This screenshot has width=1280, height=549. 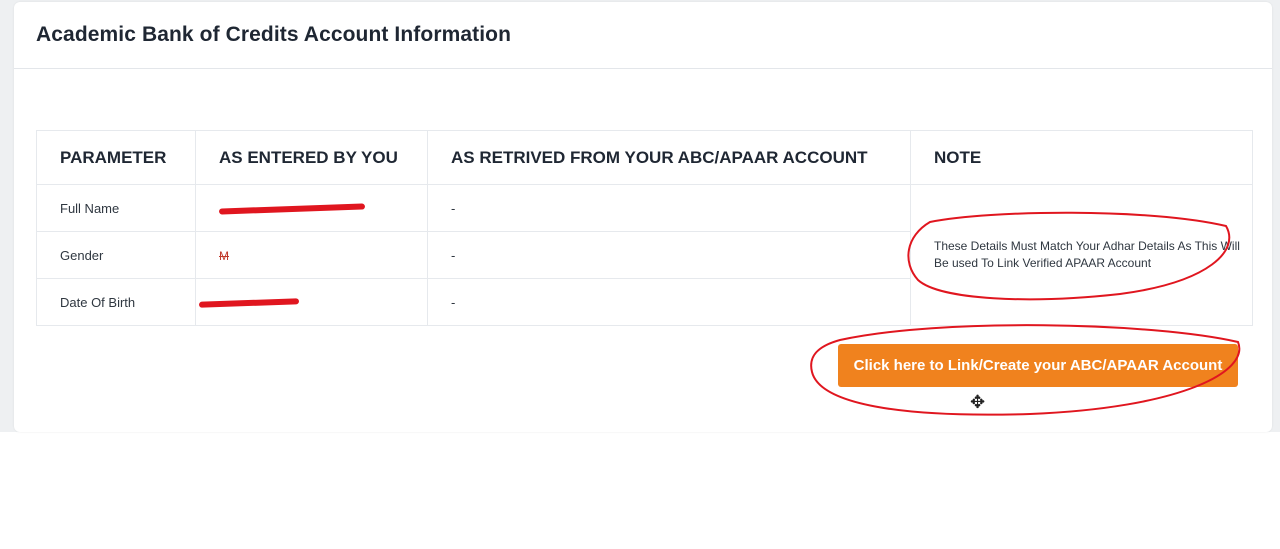 I want to click on row-entered-gender: M, so click(x=311, y=255).